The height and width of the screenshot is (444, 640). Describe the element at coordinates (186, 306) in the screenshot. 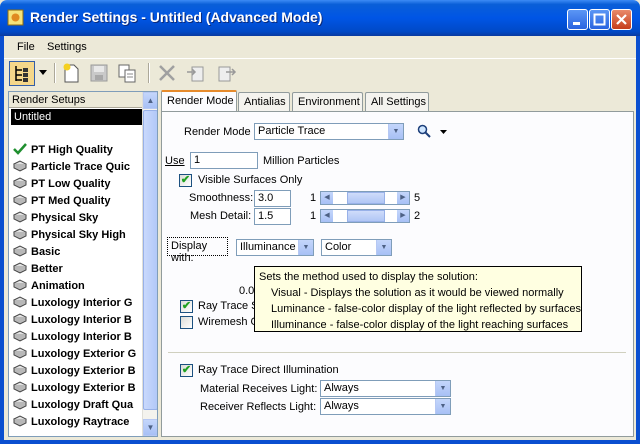

I see `ray-trace-s-checkbox: ✔` at that location.